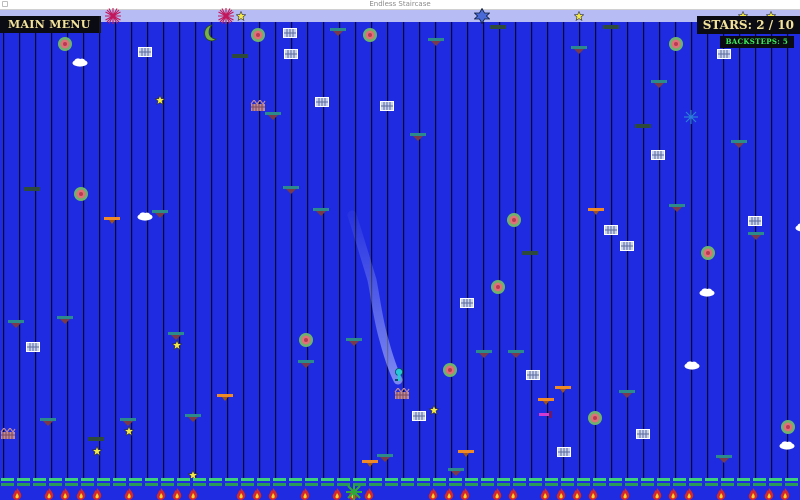 The width and height of the screenshot is (800, 500). I want to click on cloud-object, so click(80, 62).